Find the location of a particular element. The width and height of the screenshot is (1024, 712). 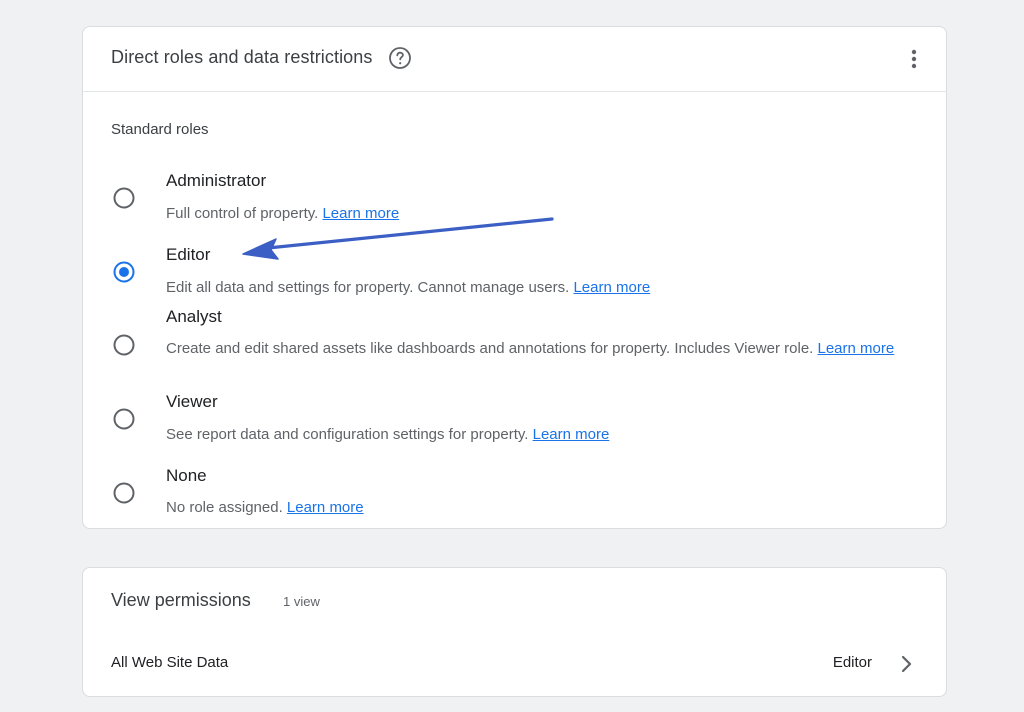

view-permissions-title: View permissions is located at coordinates (181, 600).